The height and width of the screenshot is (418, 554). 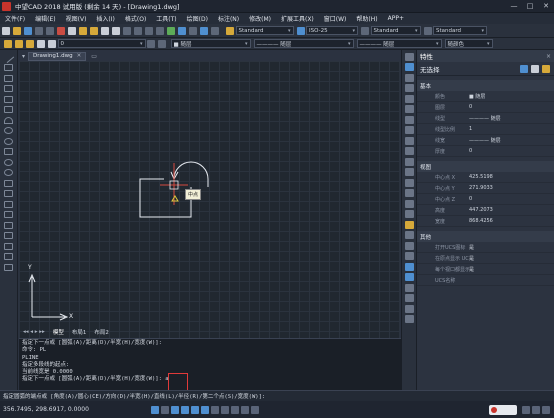 I want to click on ellipse-arc-icon, so click(x=8, y=172).